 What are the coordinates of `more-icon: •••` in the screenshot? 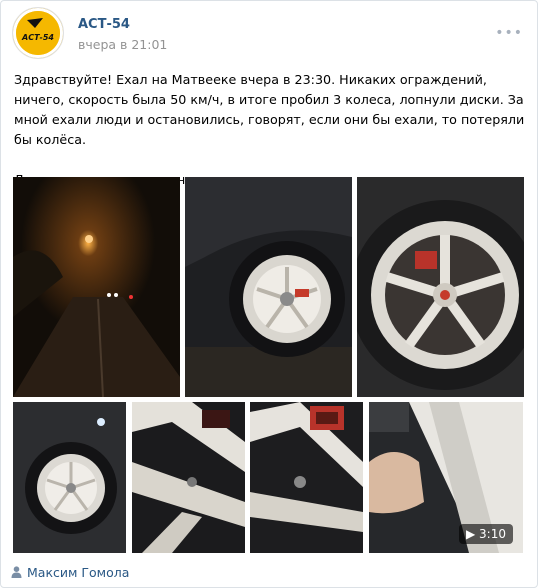 It's located at (509, 33).